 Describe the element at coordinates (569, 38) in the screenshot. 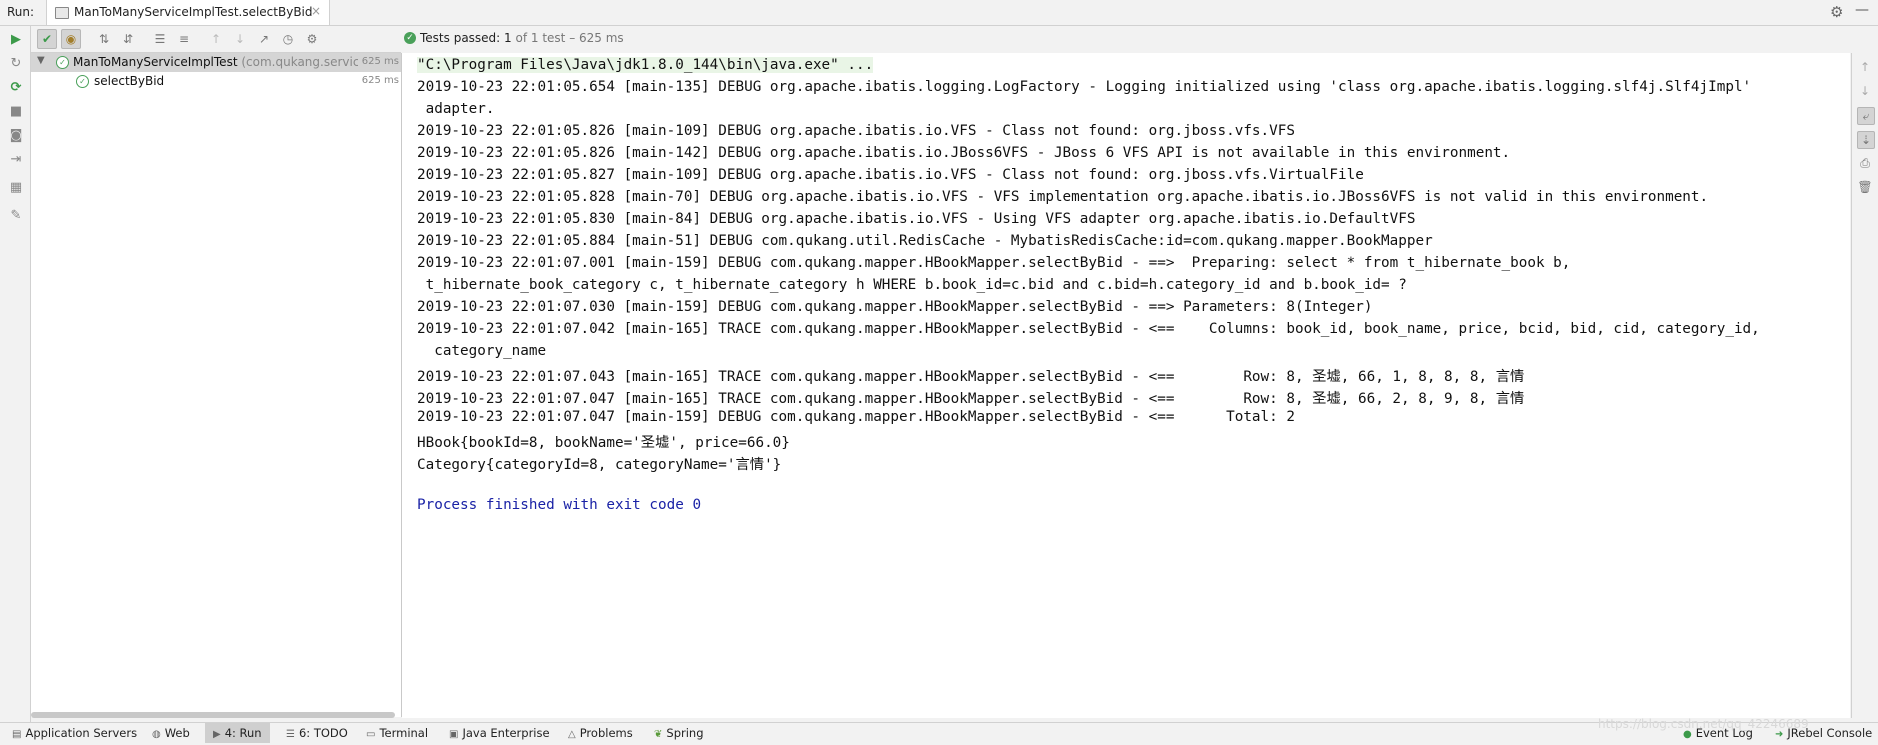

I see `tests-detail-text: of 1 test – 625 ms` at that location.